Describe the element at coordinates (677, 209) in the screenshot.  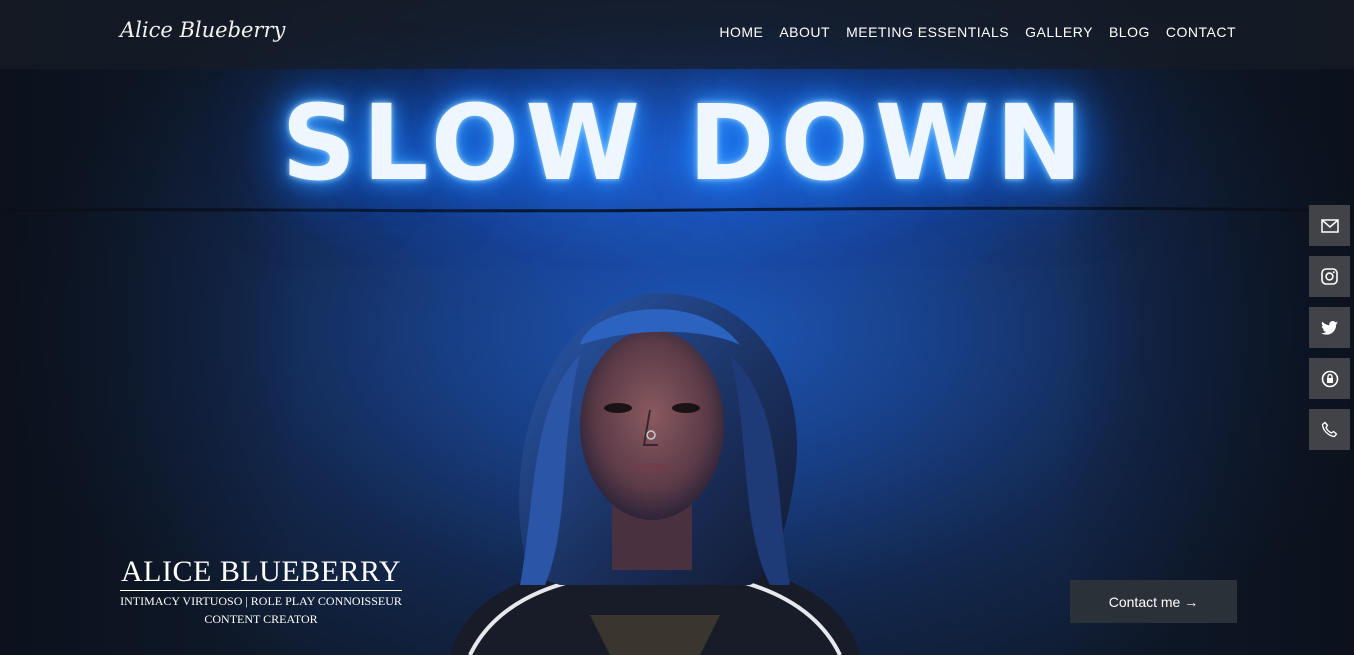
I see `neon-wire` at that location.